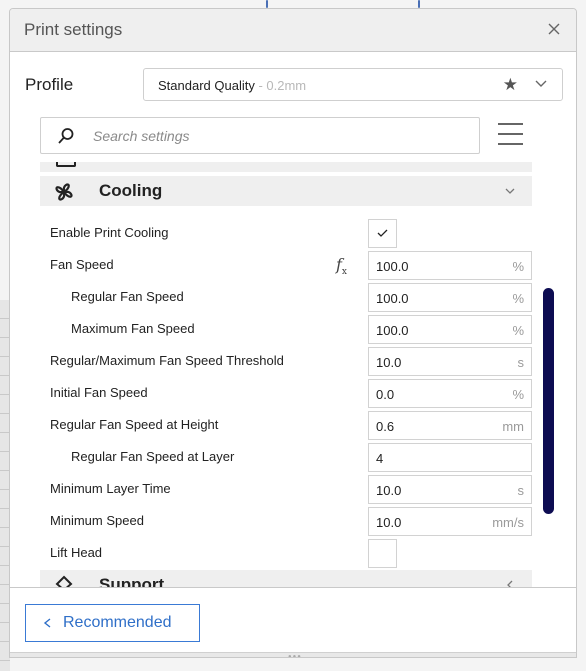  I want to click on recommended-button: Recommended, so click(112, 623).